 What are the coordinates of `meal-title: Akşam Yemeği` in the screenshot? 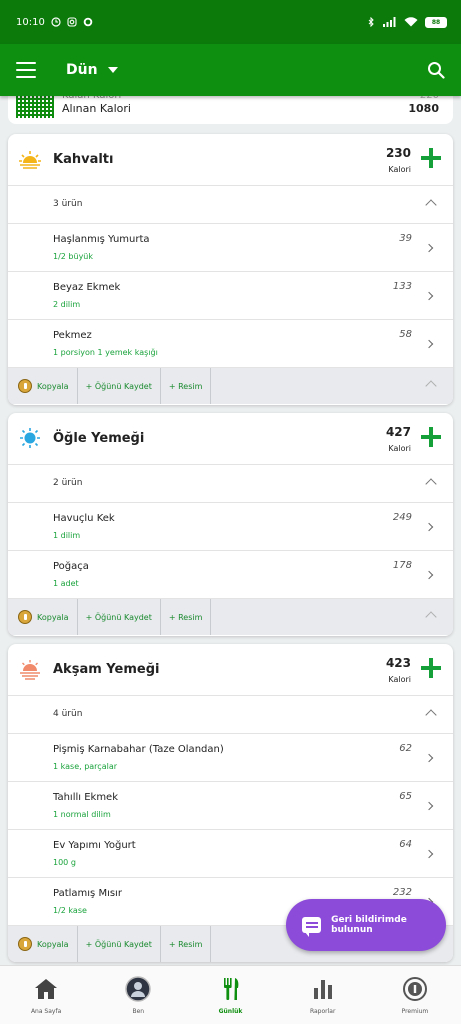 It's located at (106, 669).